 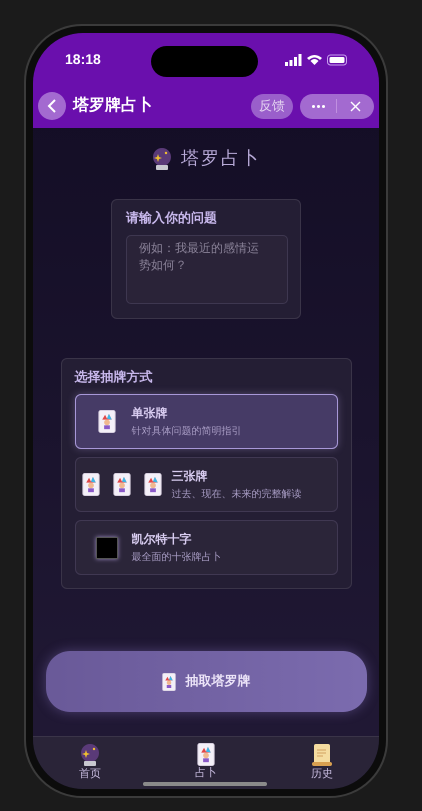 I want to click on tab-item: 占卜, so click(x=206, y=761).